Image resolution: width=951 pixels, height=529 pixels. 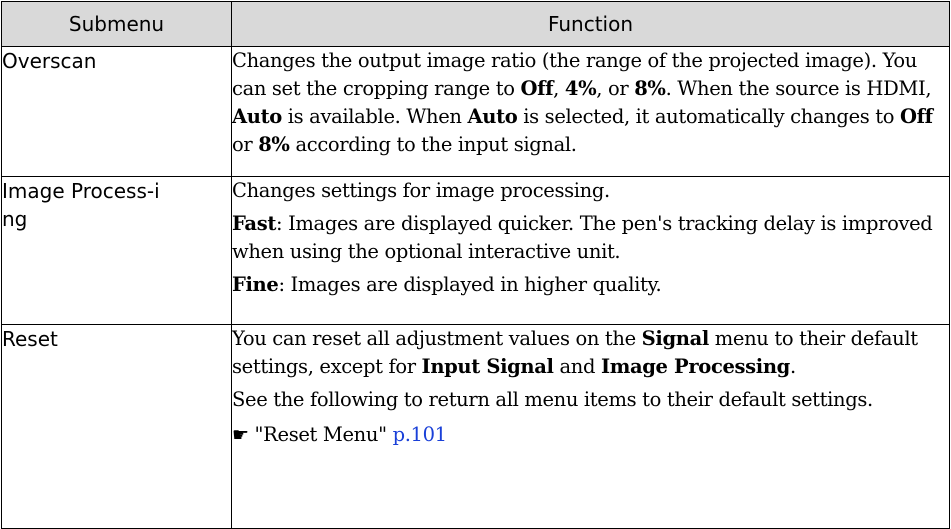 What do you see at coordinates (433, 144) in the screenshot?
I see `text-run: according to the input signal.` at bounding box center [433, 144].